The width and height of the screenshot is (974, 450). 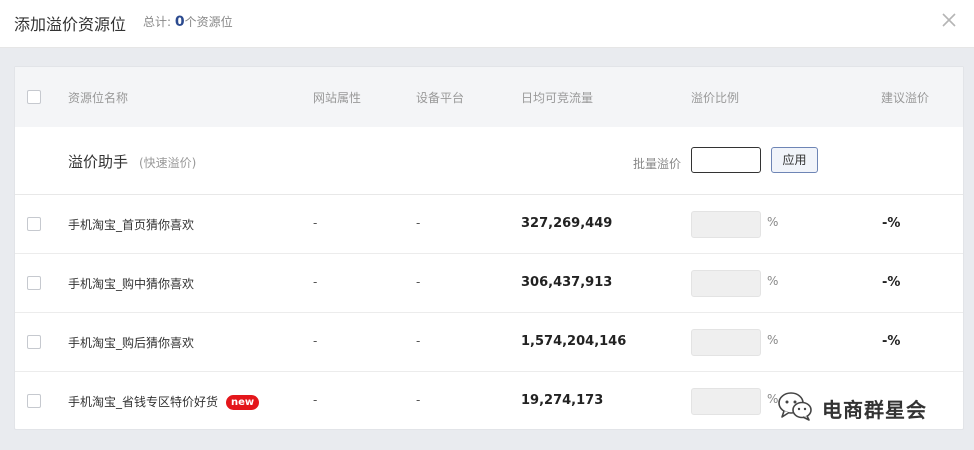 What do you see at coordinates (208, 22) in the screenshot?
I see `total-suffix: 个资源位` at bounding box center [208, 22].